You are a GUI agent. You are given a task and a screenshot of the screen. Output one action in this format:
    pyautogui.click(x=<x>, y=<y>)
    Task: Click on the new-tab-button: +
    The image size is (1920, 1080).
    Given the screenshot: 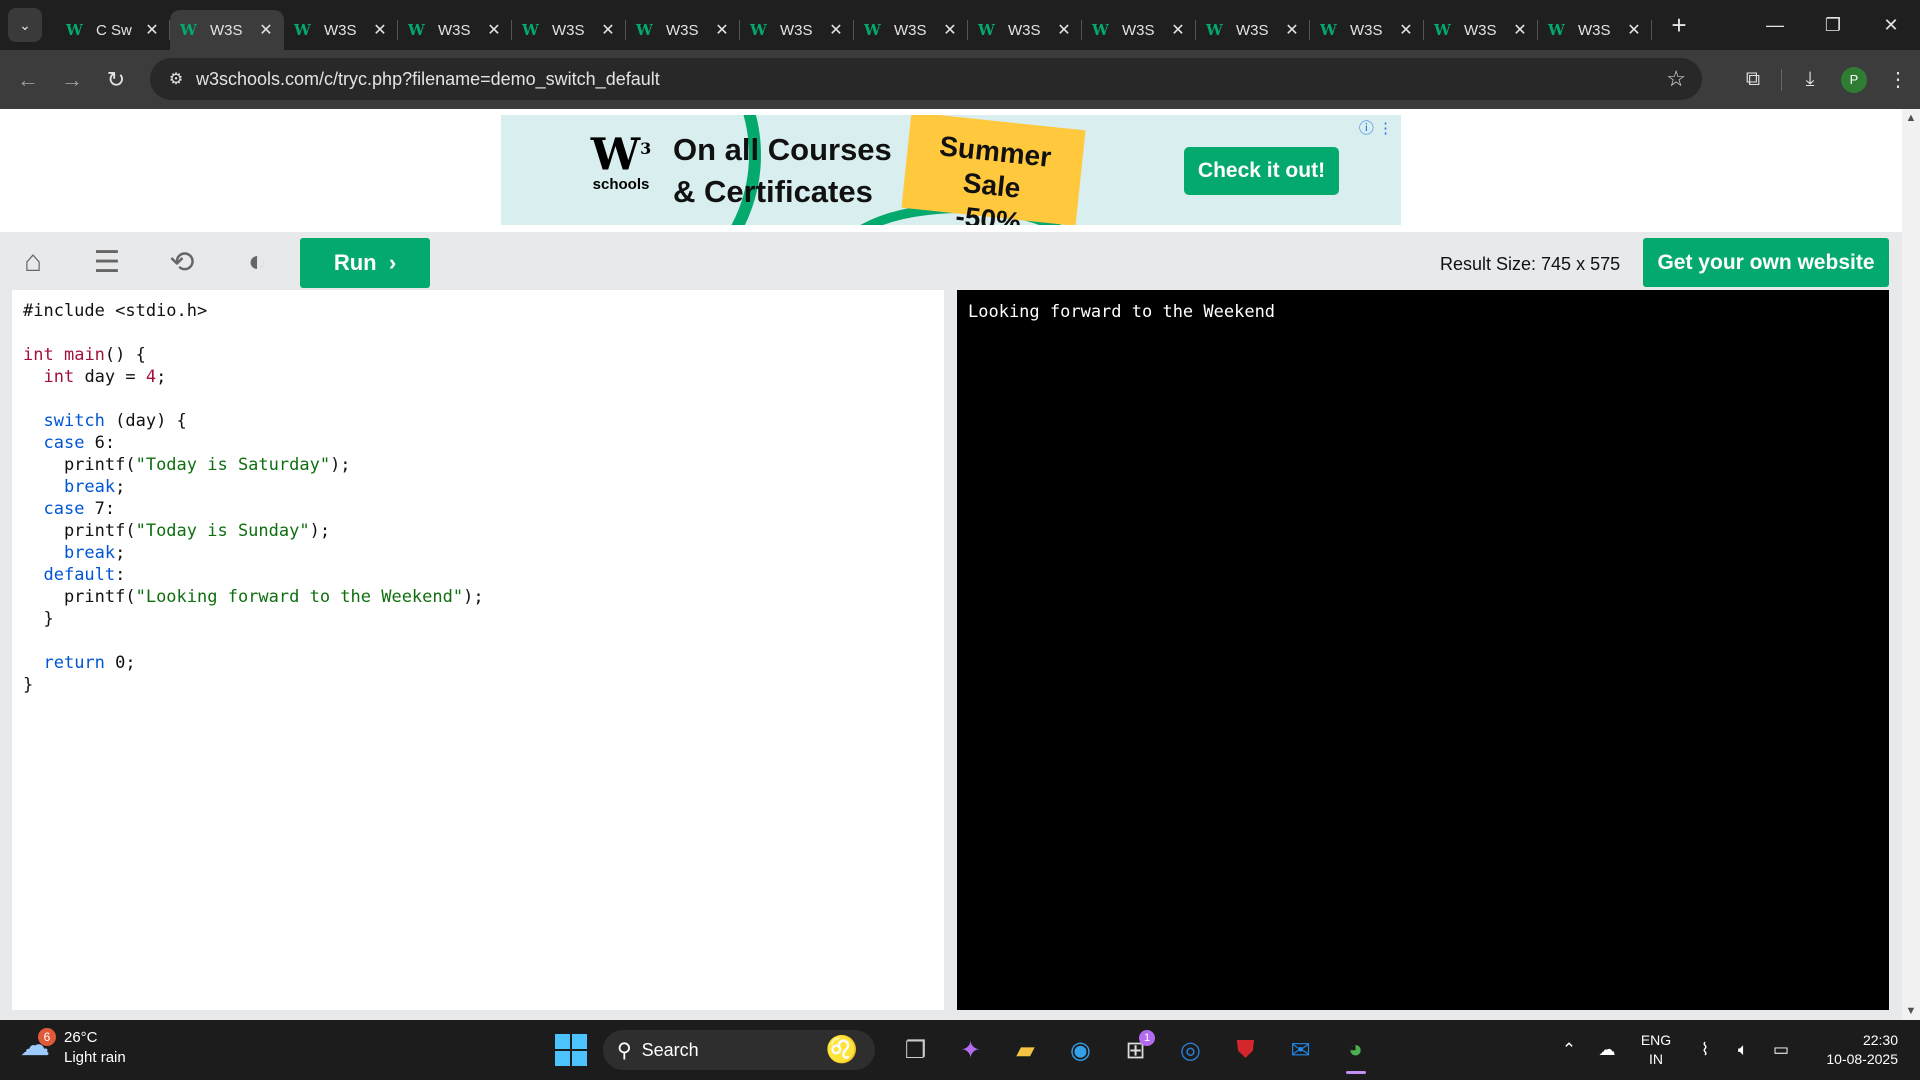 What is the action you would take?
    pyautogui.click(x=1679, y=25)
    